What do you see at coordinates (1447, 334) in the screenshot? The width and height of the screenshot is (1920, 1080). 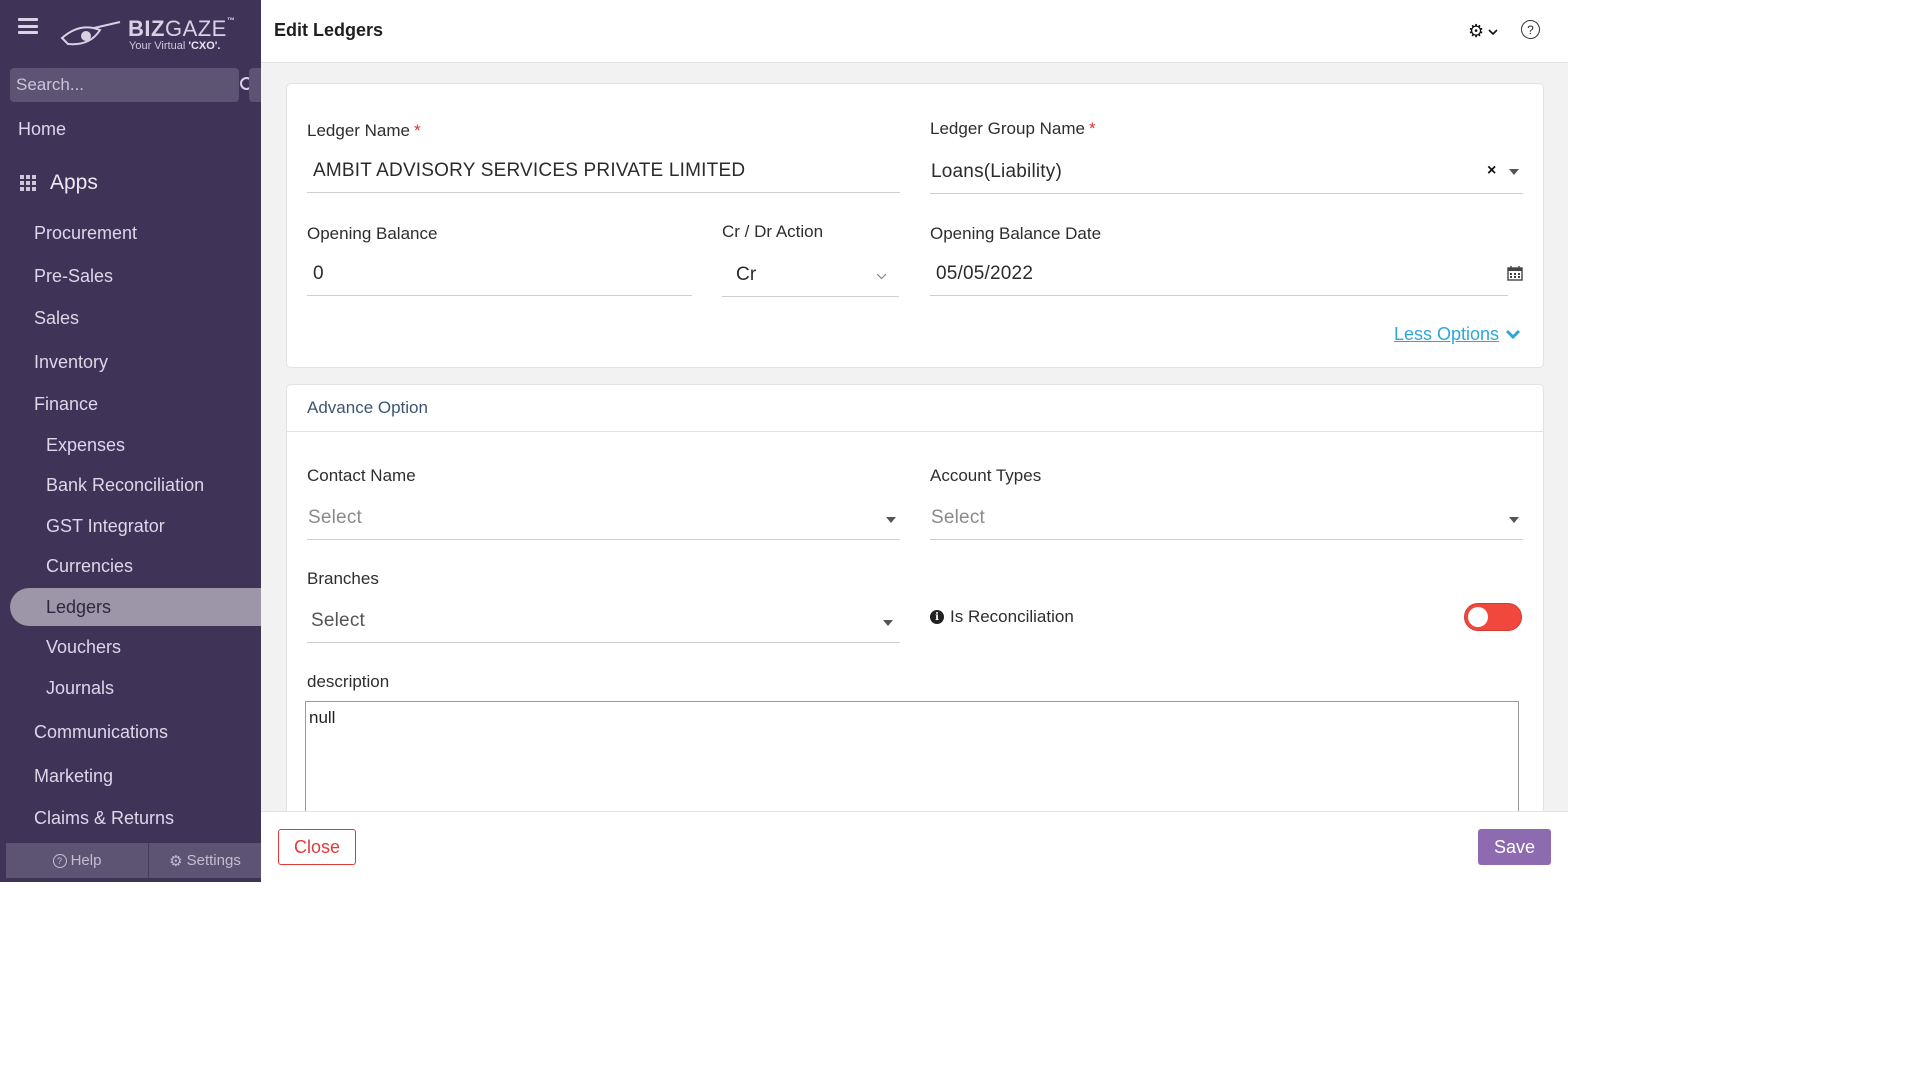 I see `less-options-label: Less Options` at bounding box center [1447, 334].